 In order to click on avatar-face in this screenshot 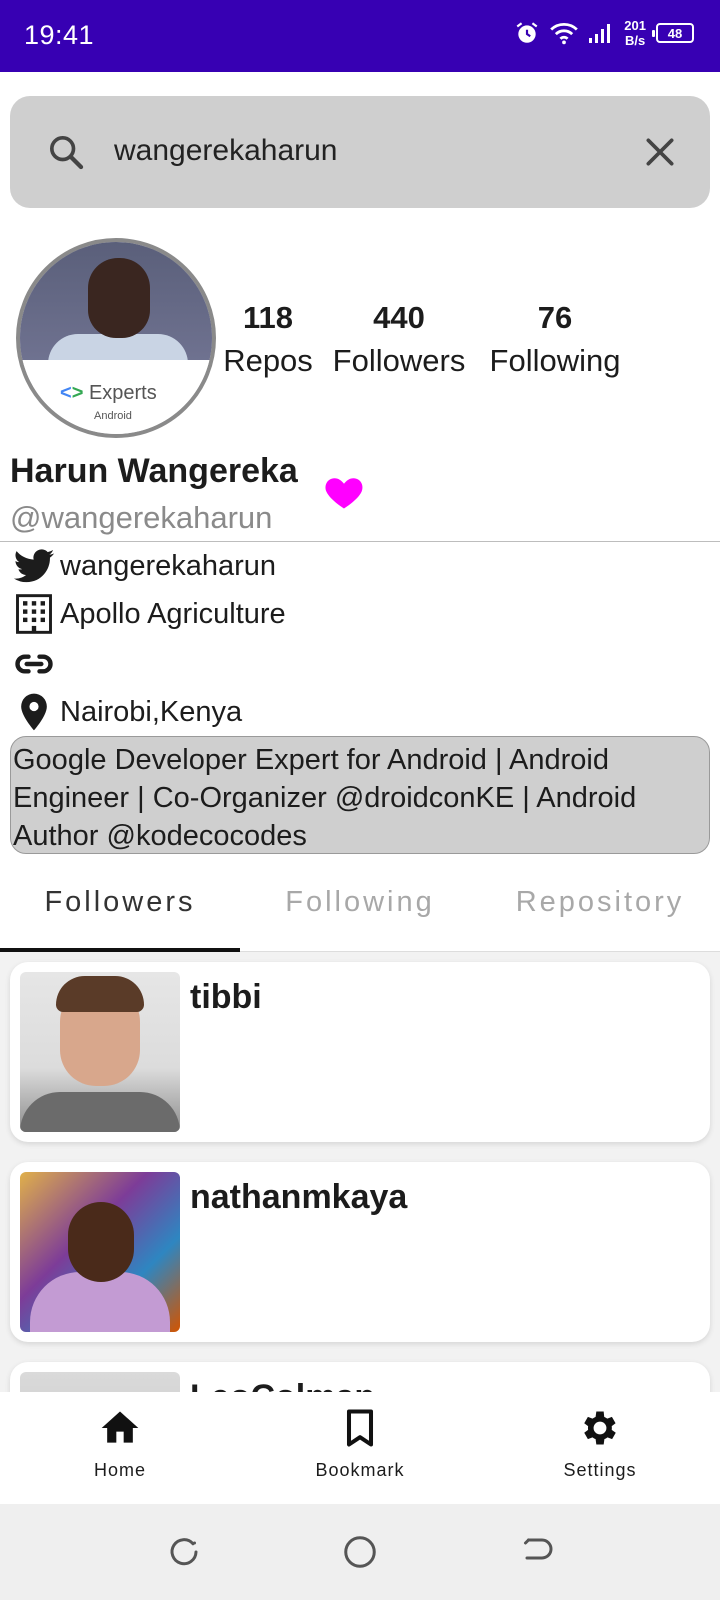, I will do `click(119, 298)`.